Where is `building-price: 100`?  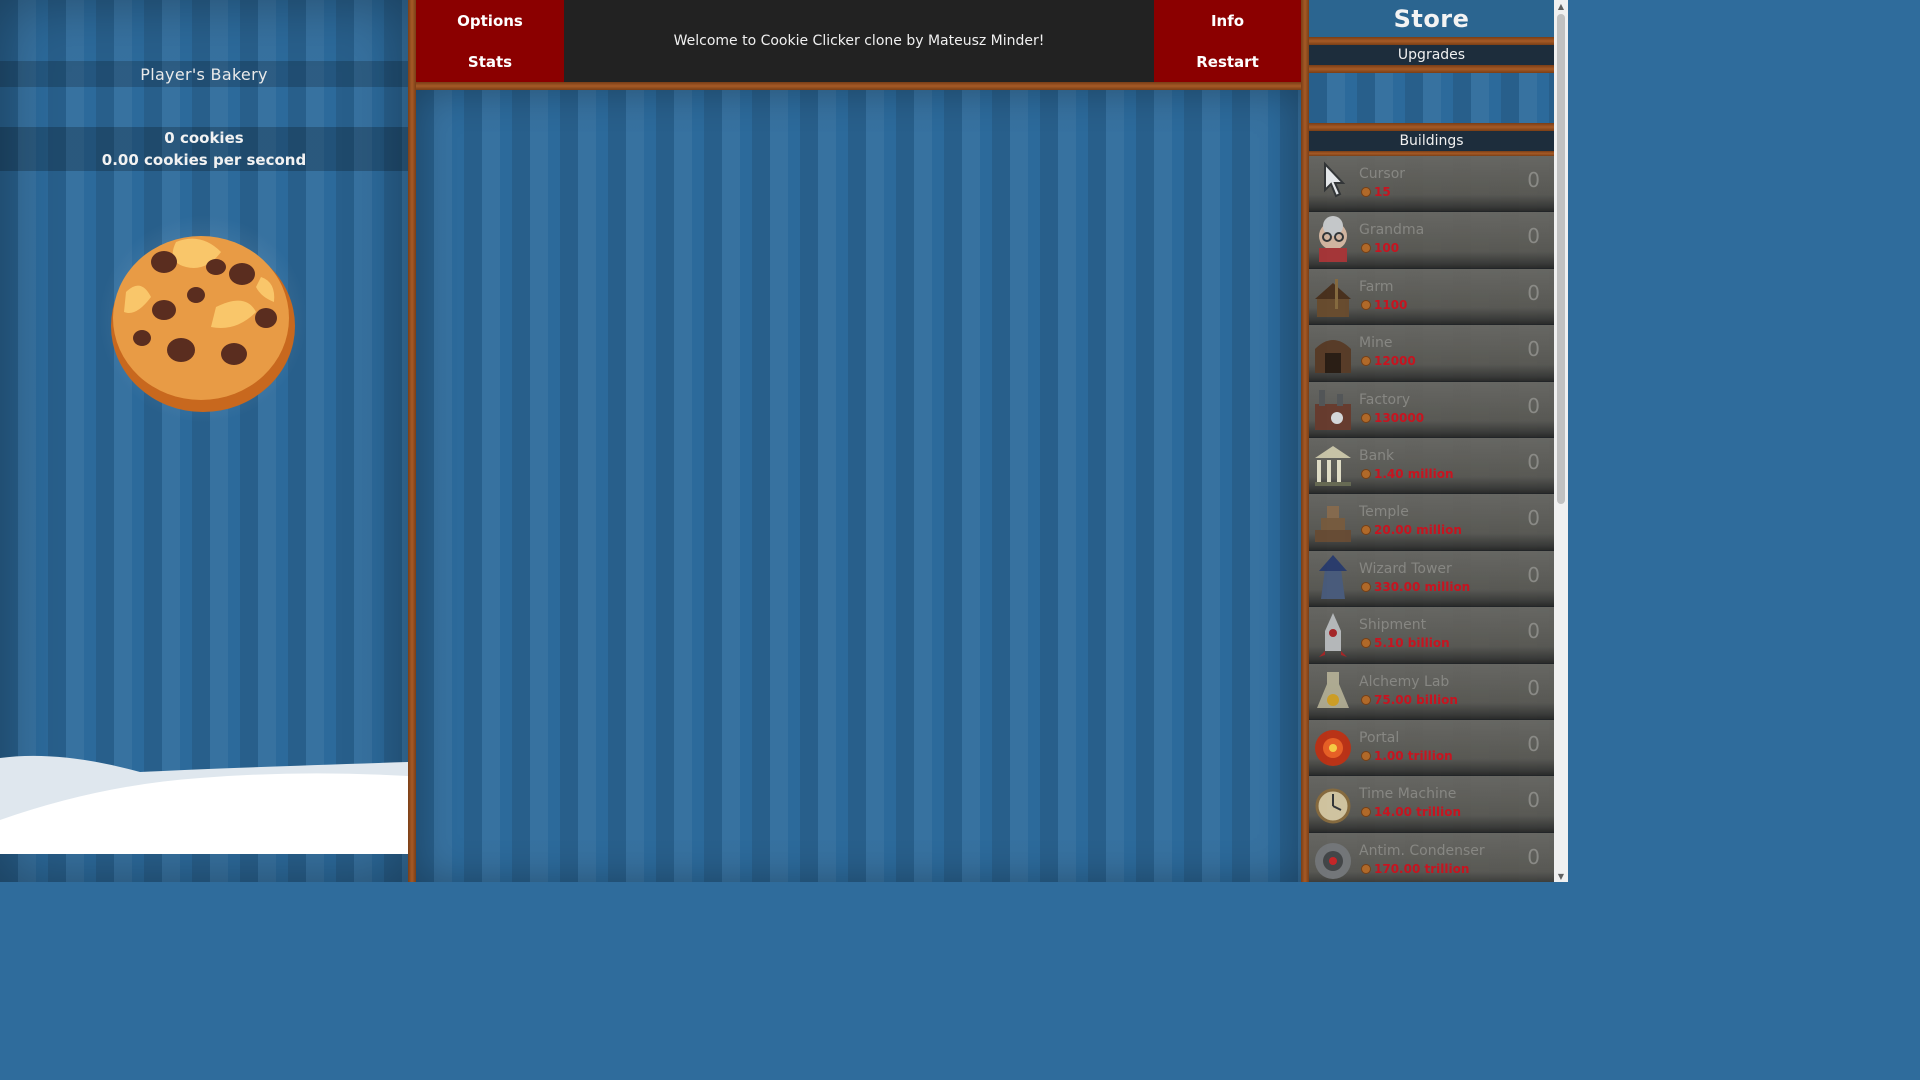 building-price: 100 is located at coordinates (1380, 248).